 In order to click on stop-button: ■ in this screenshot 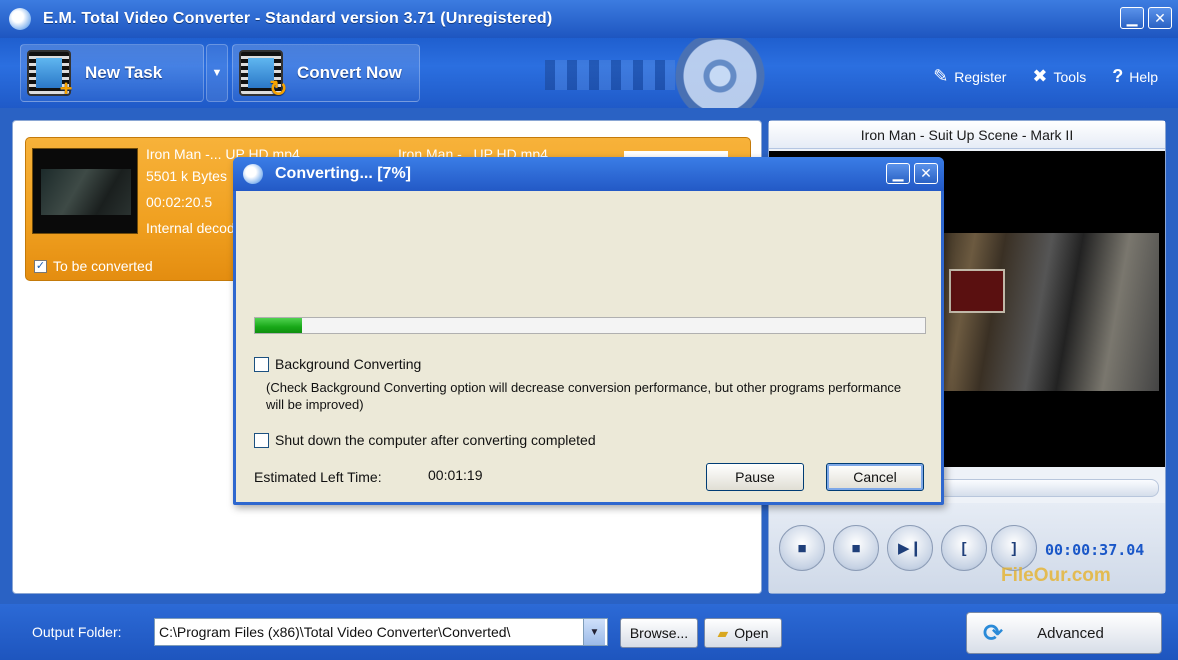, I will do `click(802, 548)`.